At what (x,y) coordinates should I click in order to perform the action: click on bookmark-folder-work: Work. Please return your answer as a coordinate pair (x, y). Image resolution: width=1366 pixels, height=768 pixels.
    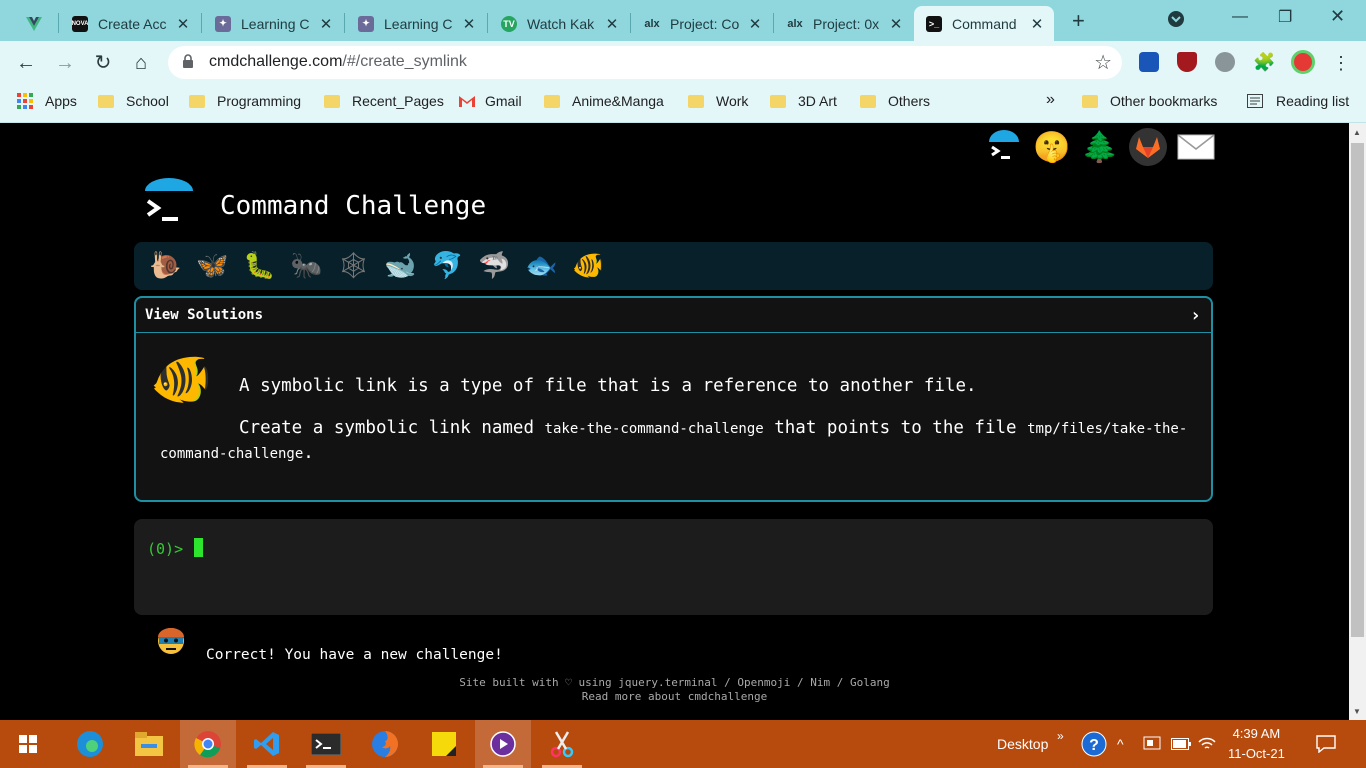
    Looking at the image, I should click on (718, 101).